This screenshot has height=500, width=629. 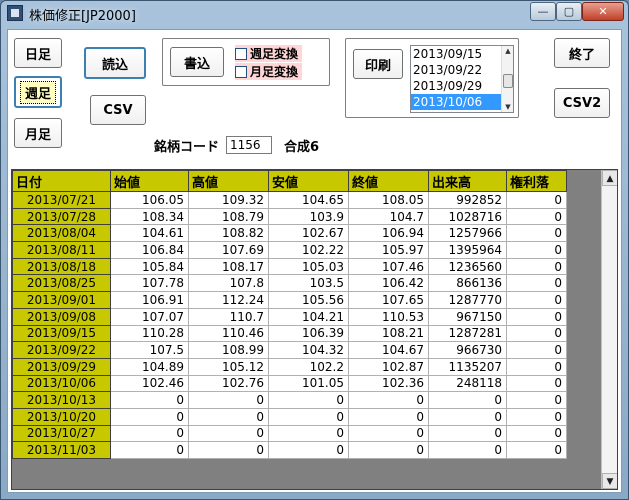 I want to click on date-list-item: 2013/09/15, so click(x=462, y=54).